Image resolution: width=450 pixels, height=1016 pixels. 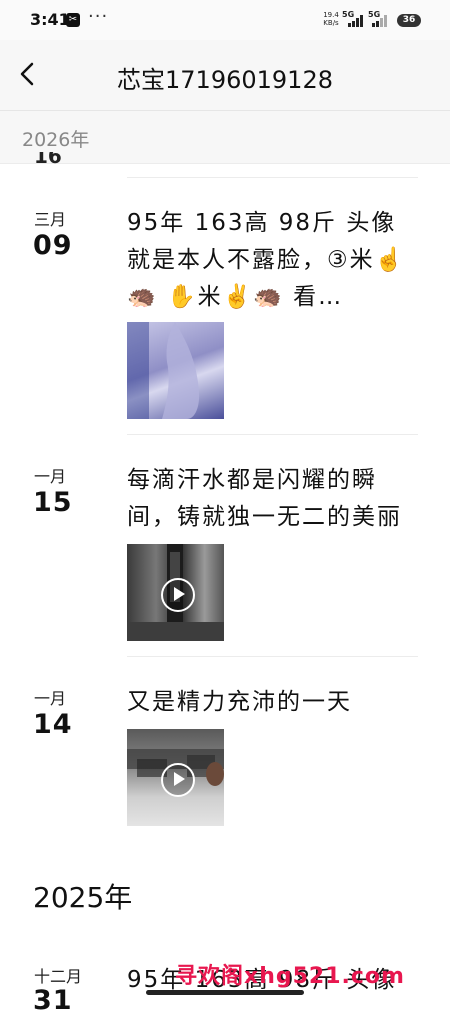 I want to click on post-text-line: 间，铸就独一无二的美丽, so click(x=264, y=517).